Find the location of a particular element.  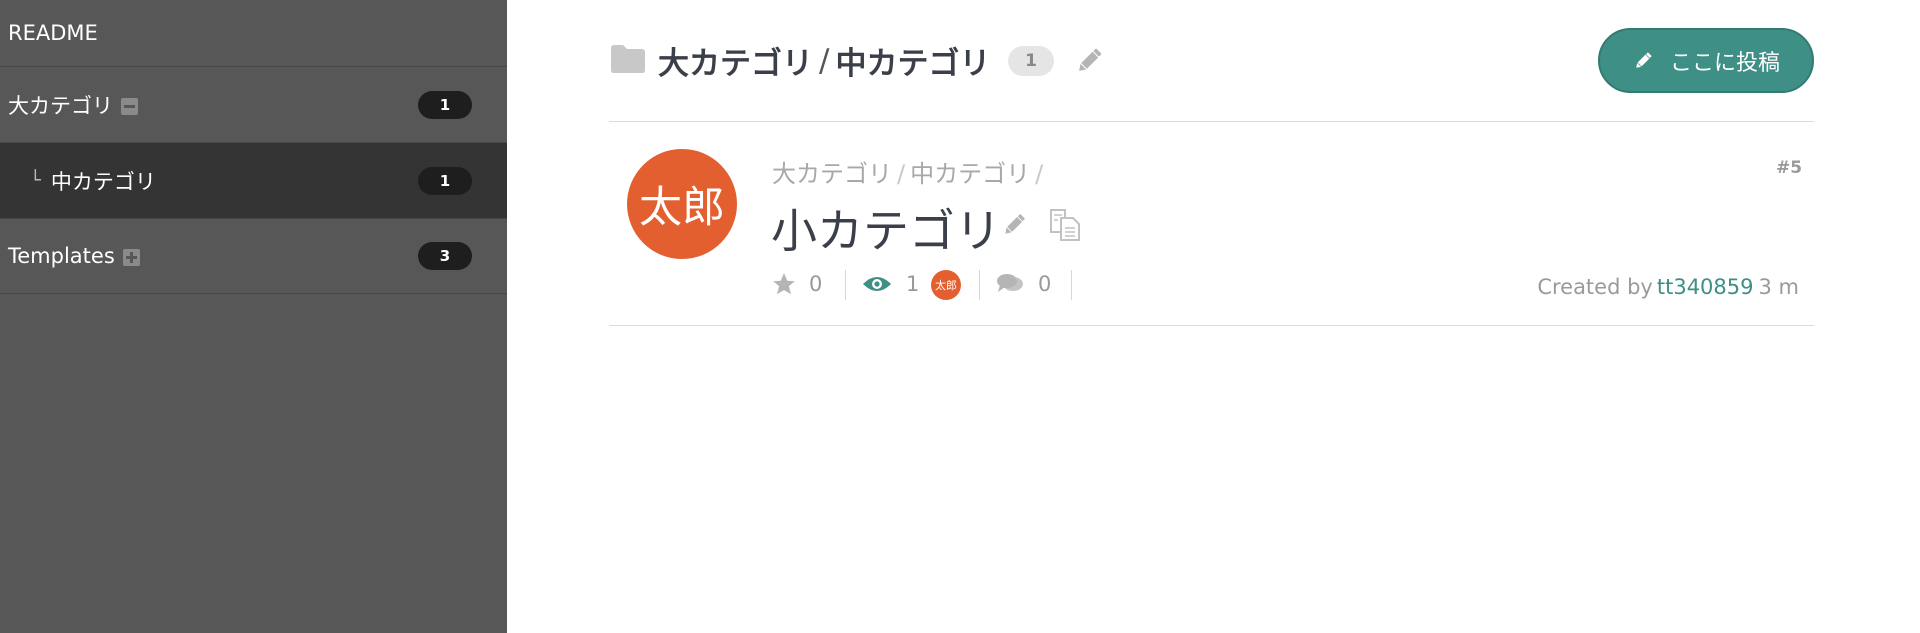

star-meta: 0 is located at coordinates (796, 284).